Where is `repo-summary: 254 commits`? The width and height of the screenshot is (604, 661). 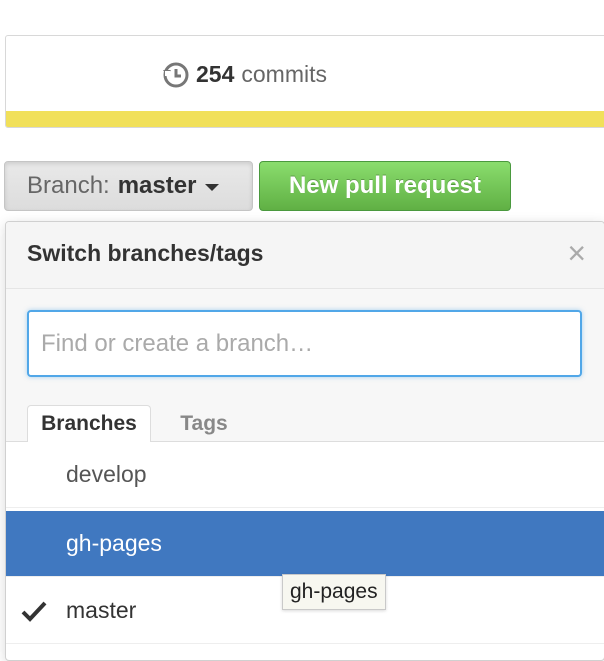
repo-summary: 254 commits is located at coordinates (304, 81).